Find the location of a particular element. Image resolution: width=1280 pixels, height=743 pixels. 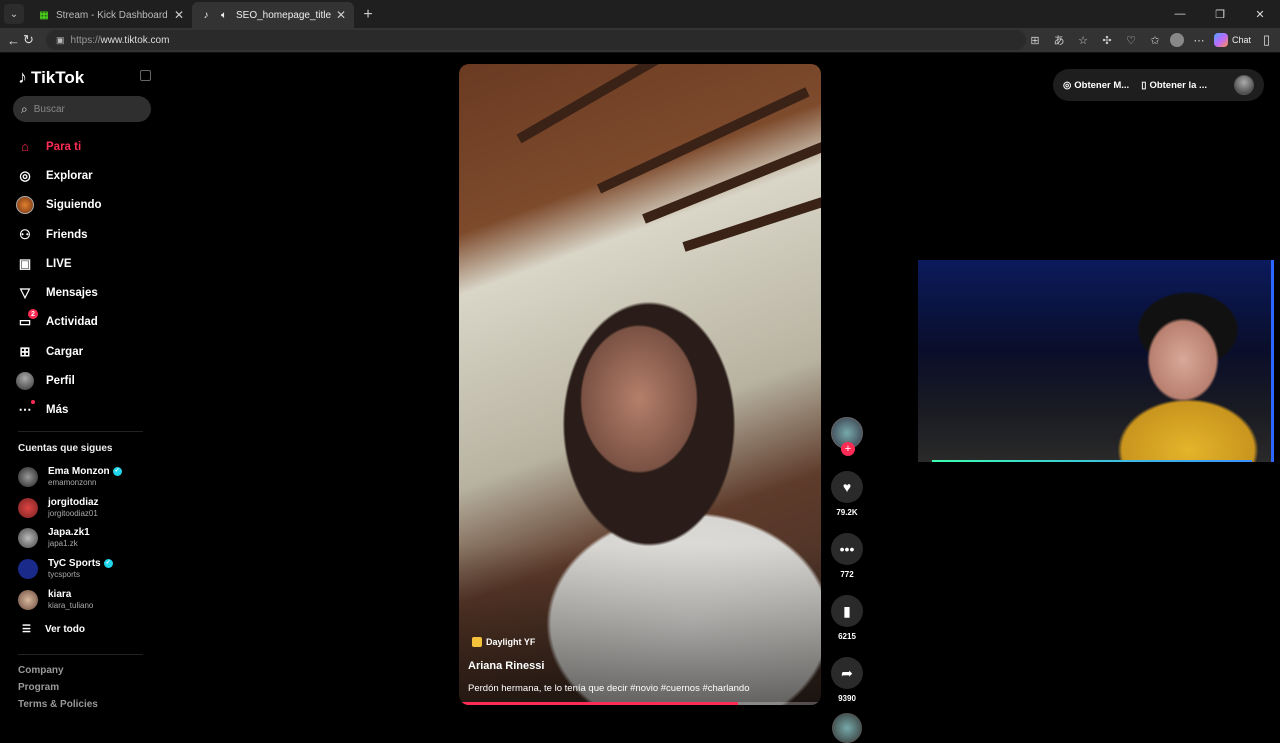

like-action: ♥ 79.2K is located at coordinates (847, 494).